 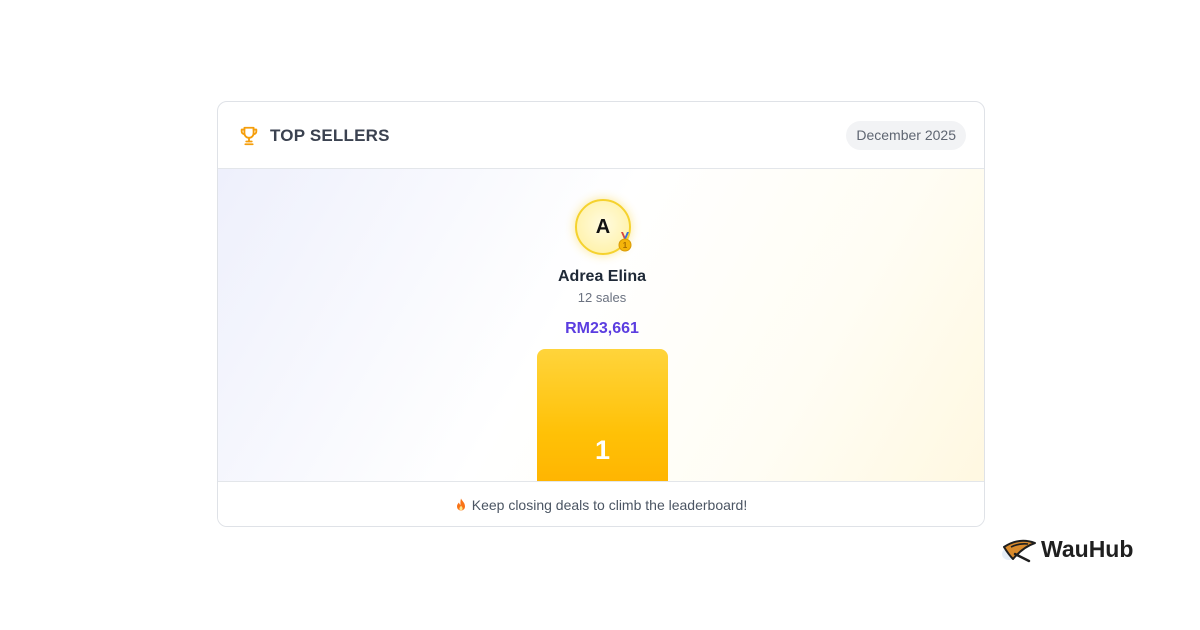 I want to click on seller-revenue: RM23,661, so click(x=602, y=328).